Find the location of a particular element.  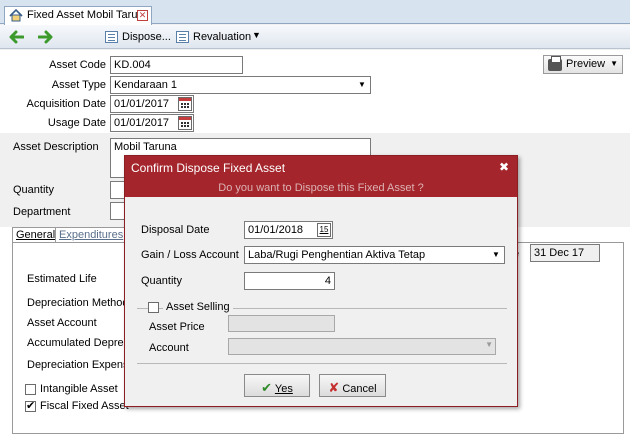

account-select: ▼ is located at coordinates (362, 346).